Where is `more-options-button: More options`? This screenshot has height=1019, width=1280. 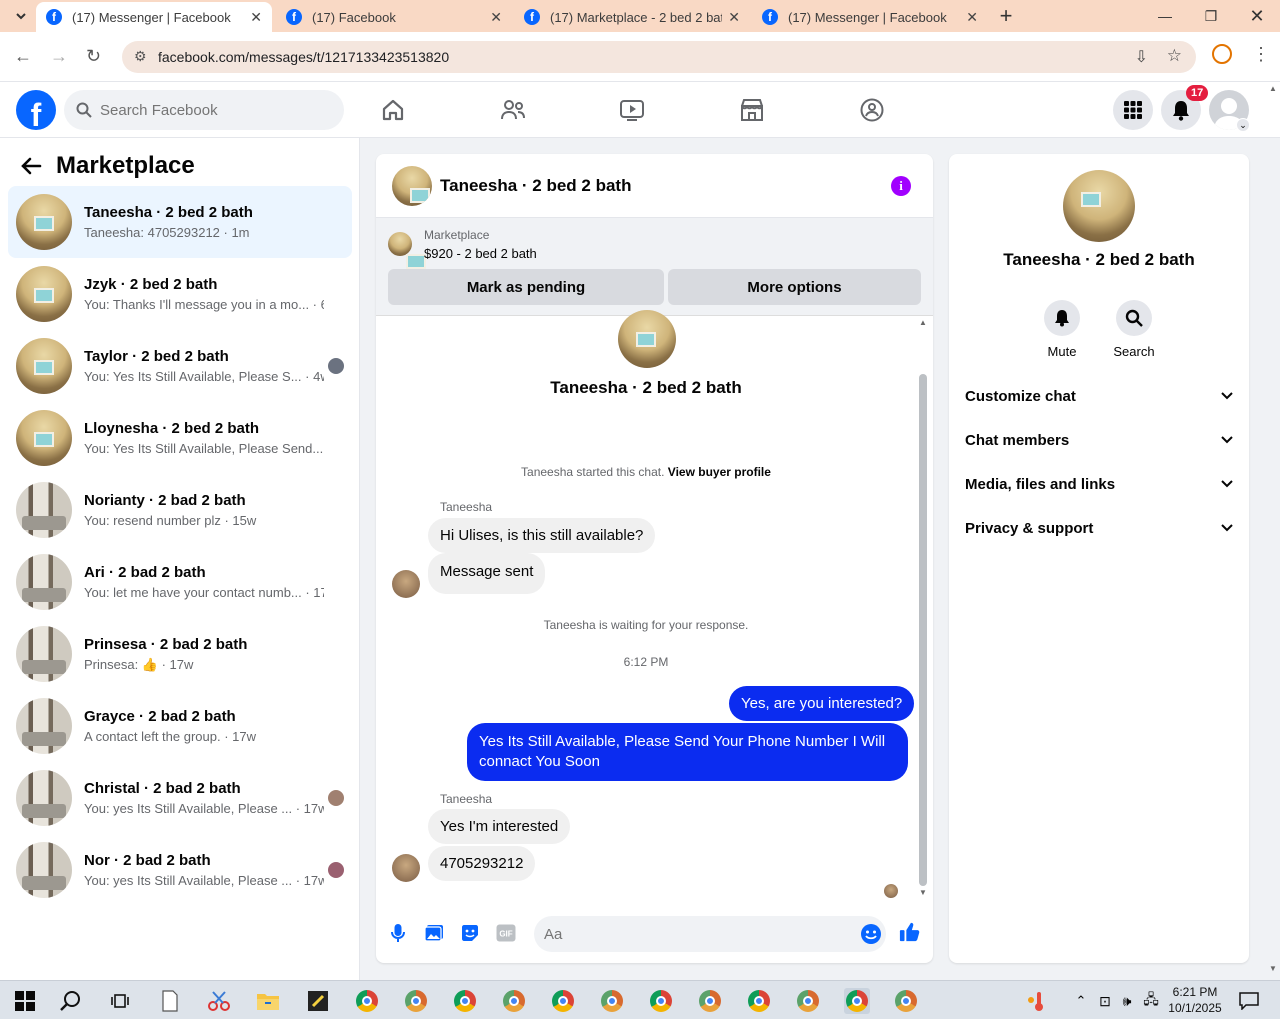 more-options-button: More options is located at coordinates (794, 287).